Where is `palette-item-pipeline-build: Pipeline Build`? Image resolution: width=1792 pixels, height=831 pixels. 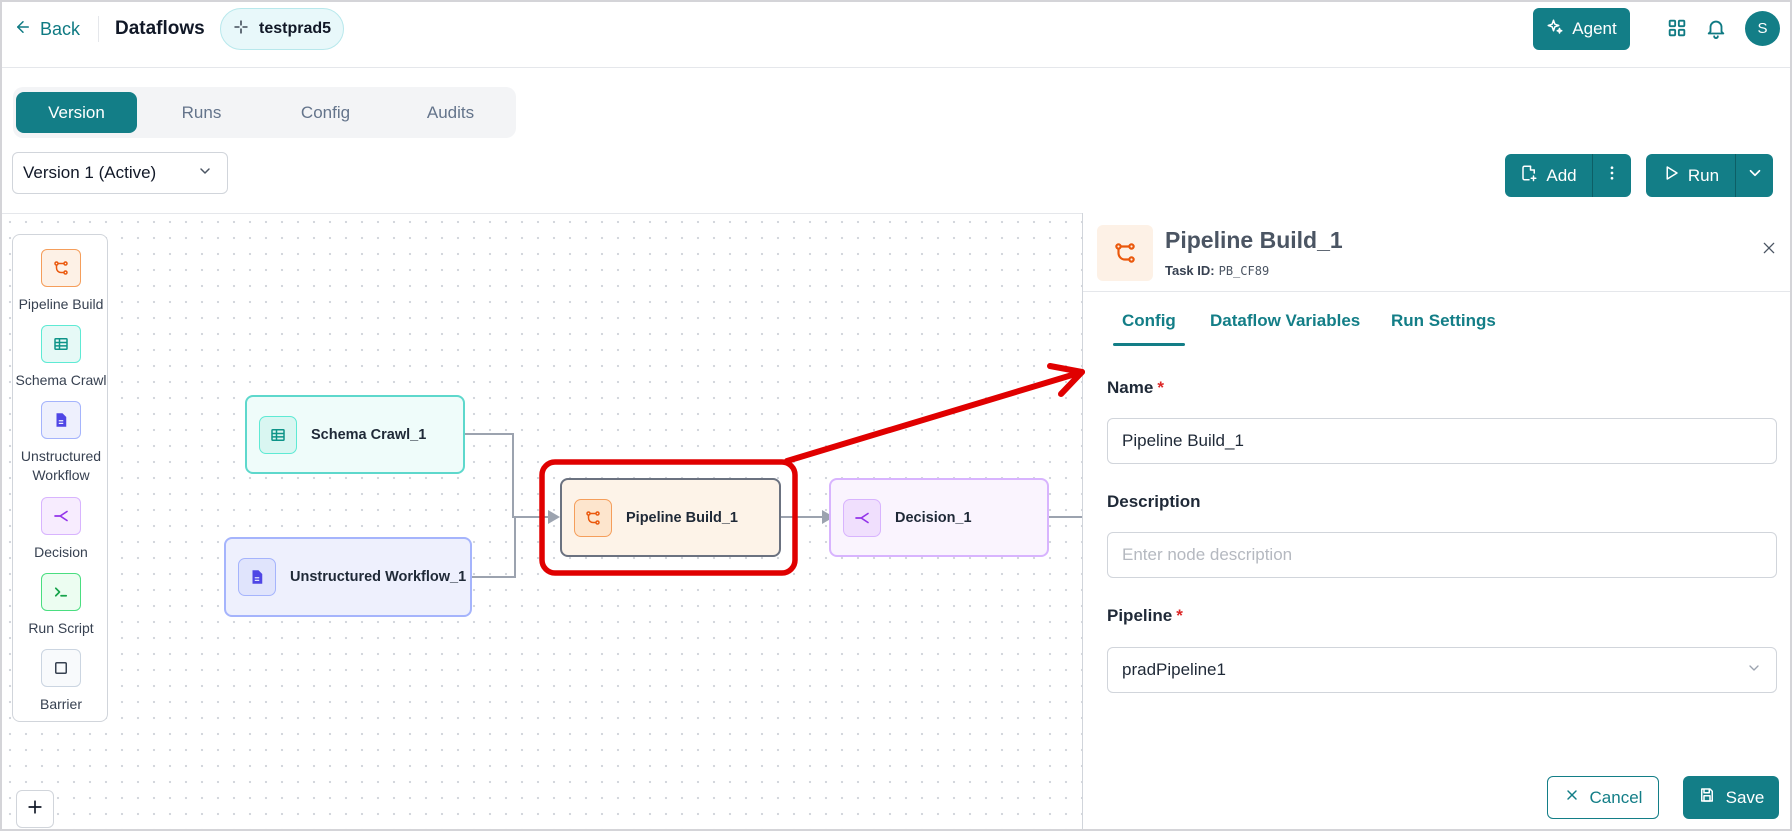 palette-item-pipeline-build: Pipeline Build is located at coordinates (61, 281).